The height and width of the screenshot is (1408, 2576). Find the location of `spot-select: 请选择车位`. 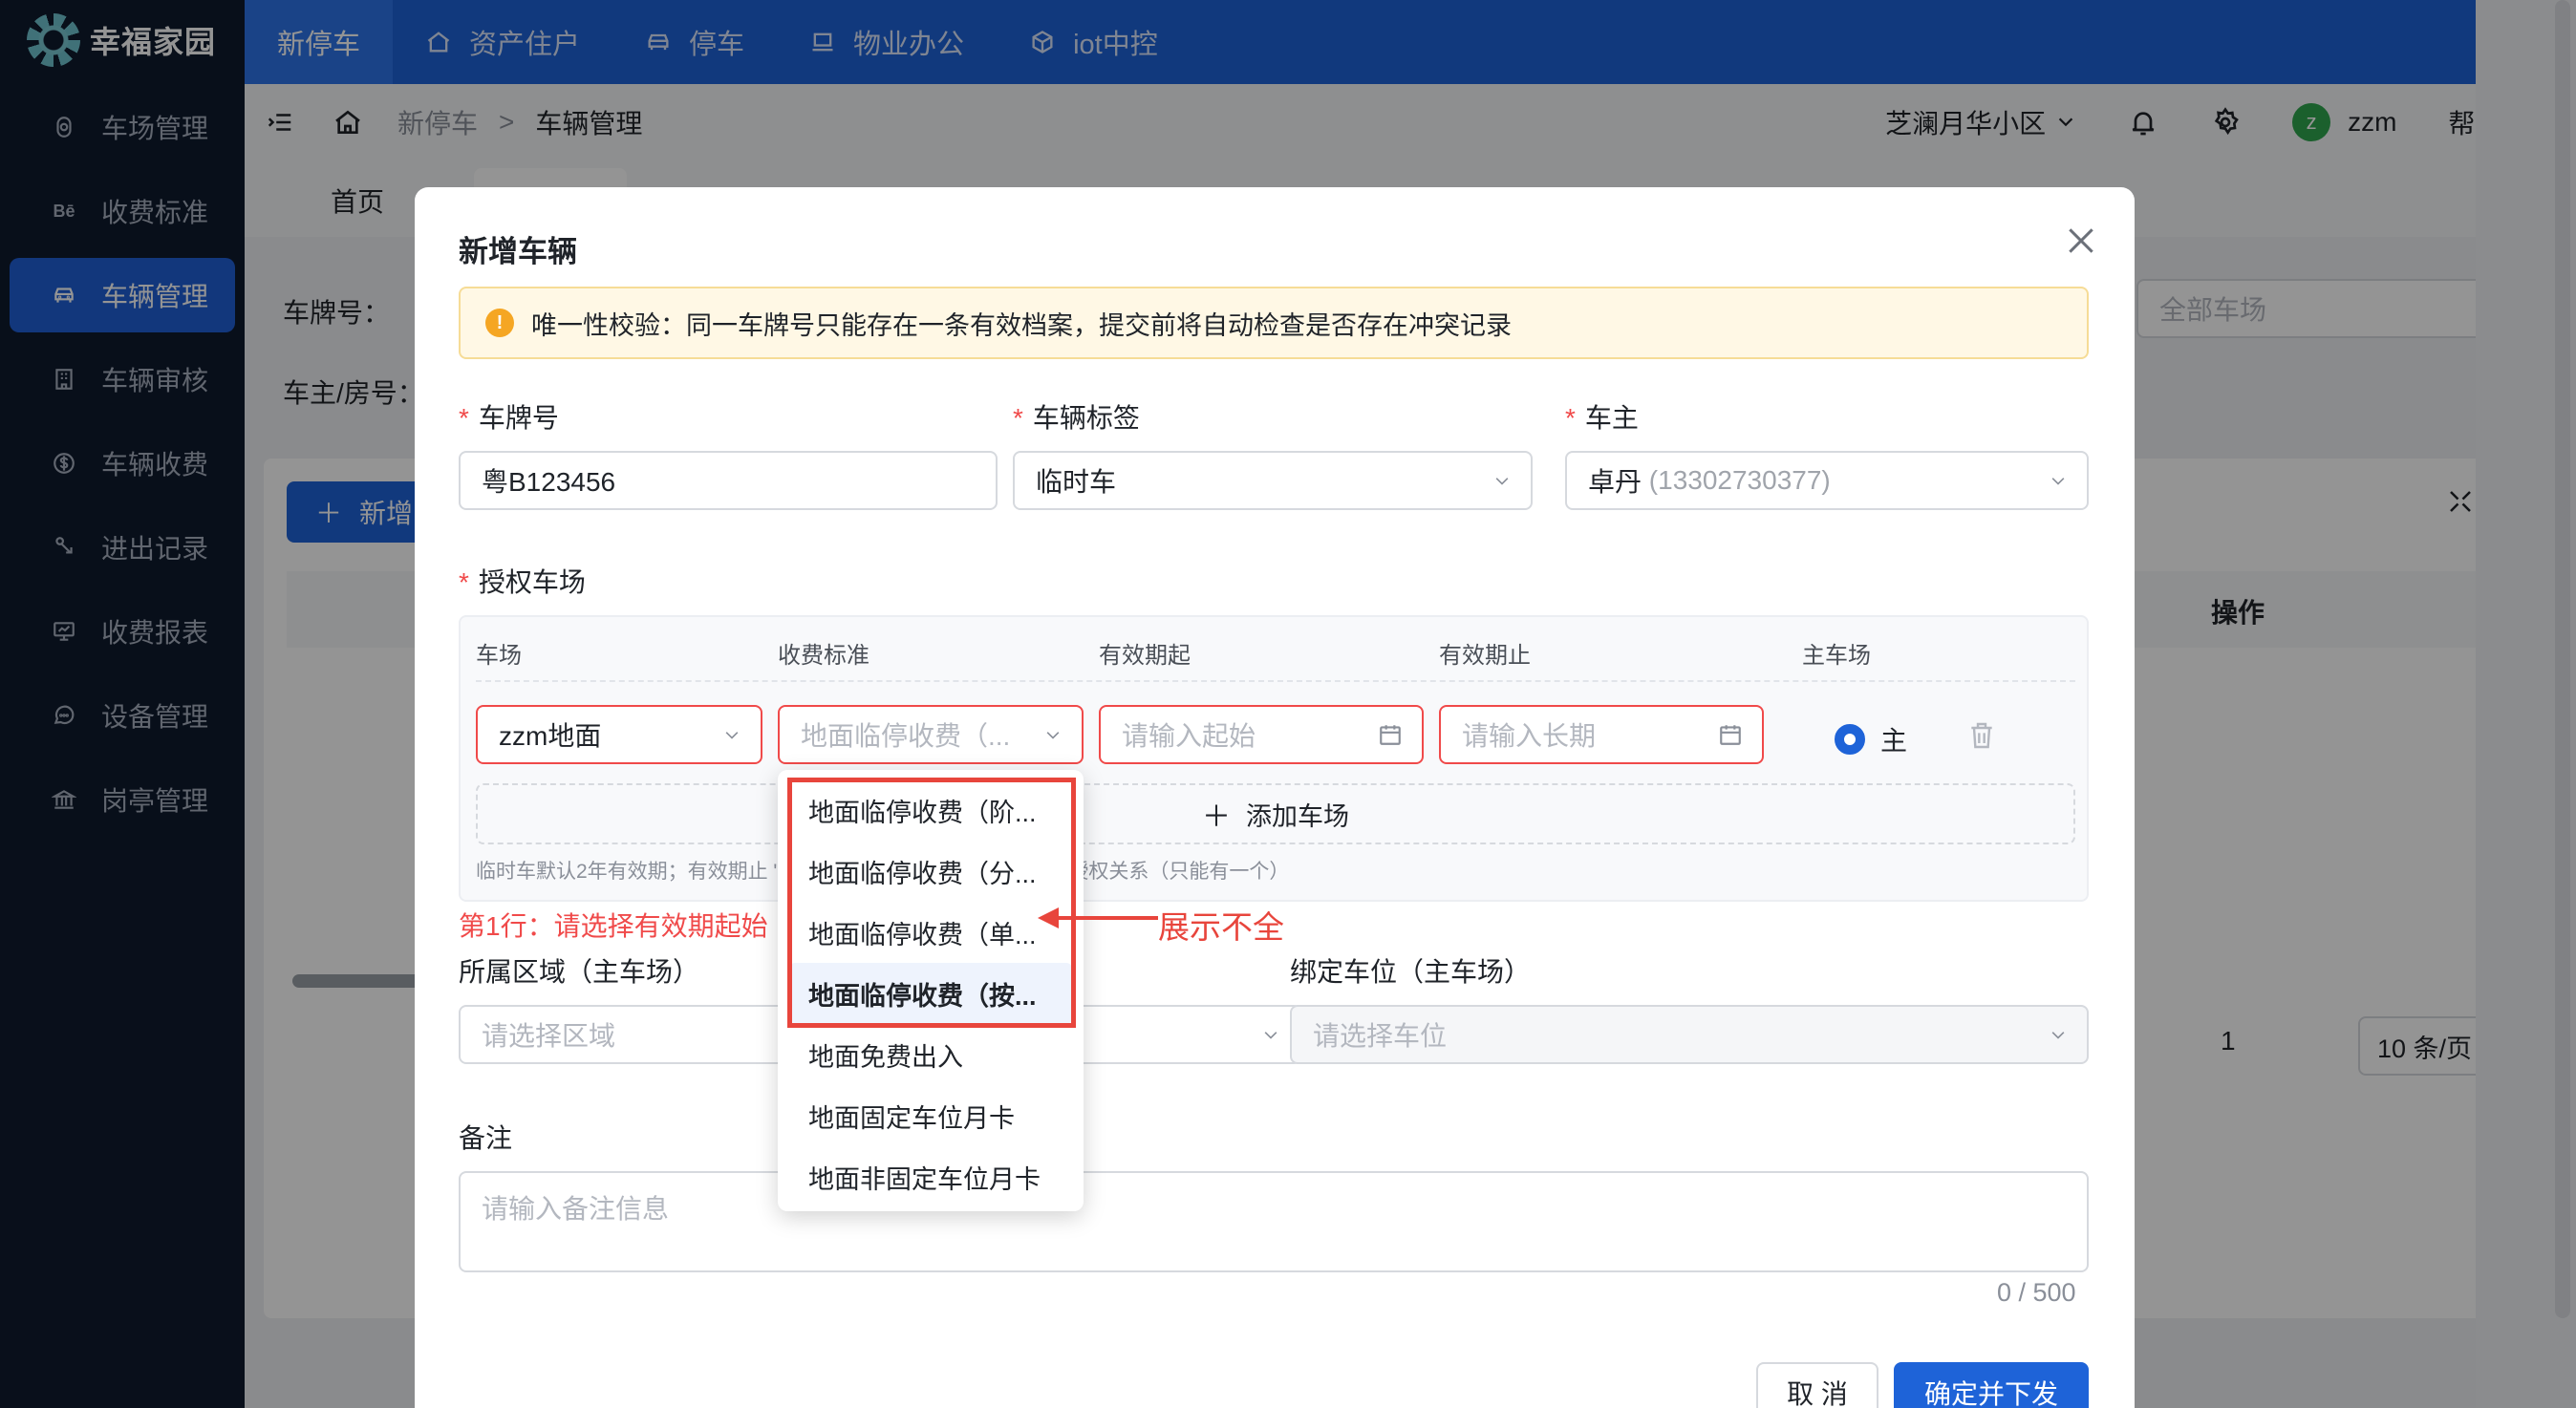

spot-select: 请选择车位 is located at coordinates (1689, 1034).